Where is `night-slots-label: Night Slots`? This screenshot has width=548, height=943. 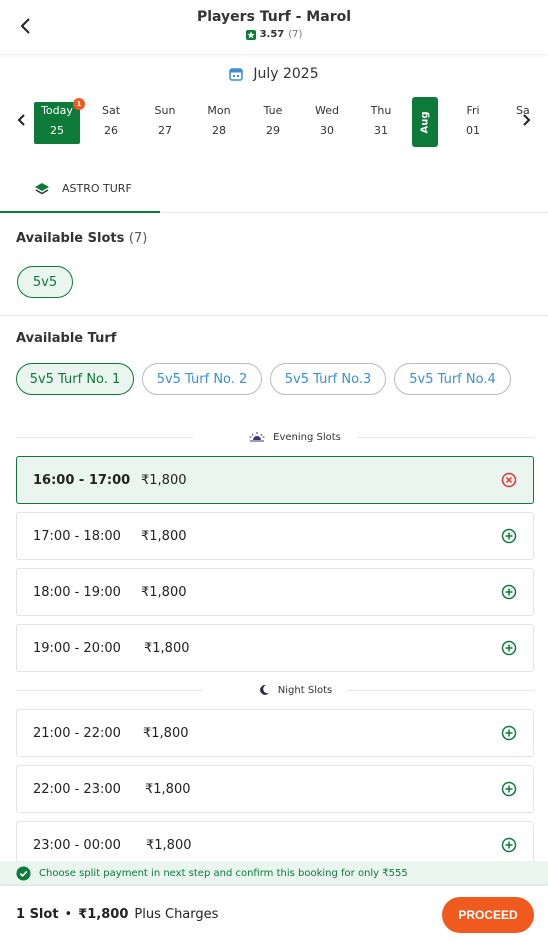 night-slots-label: Night Slots is located at coordinates (275, 690).